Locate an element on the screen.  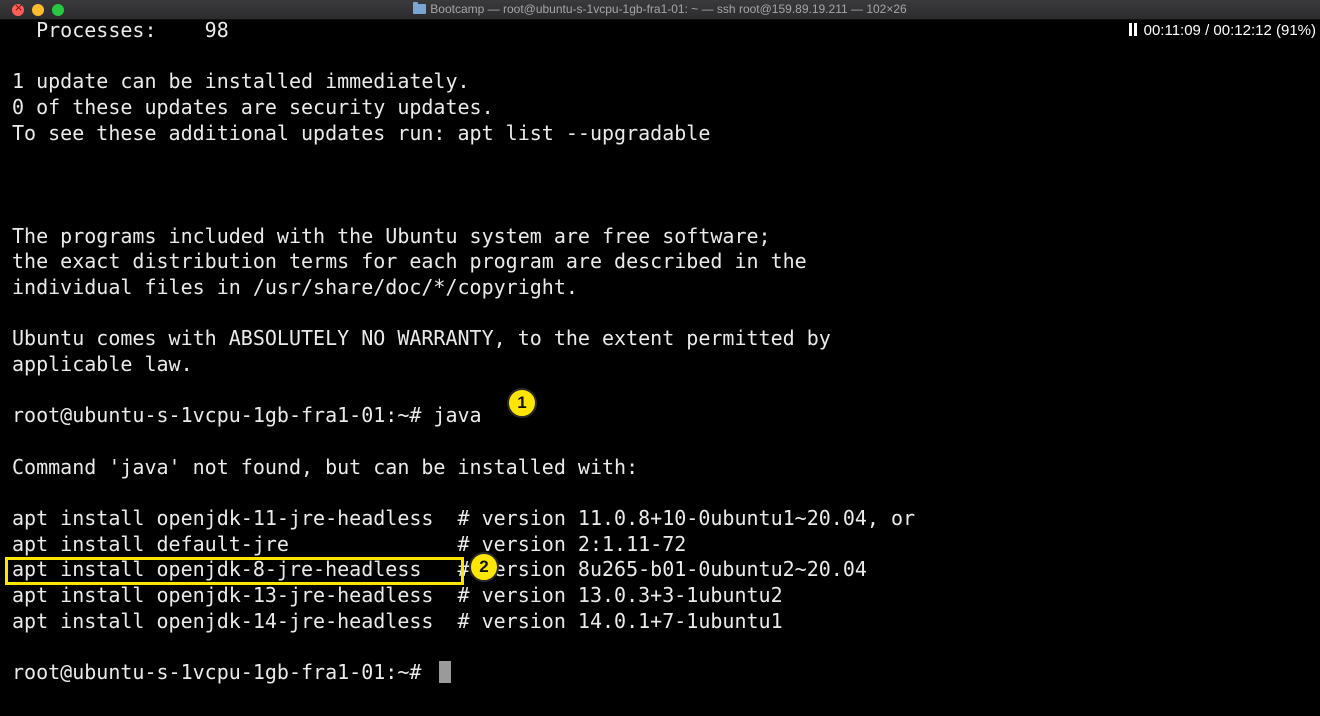
highlight-box is located at coordinates (234, 571).